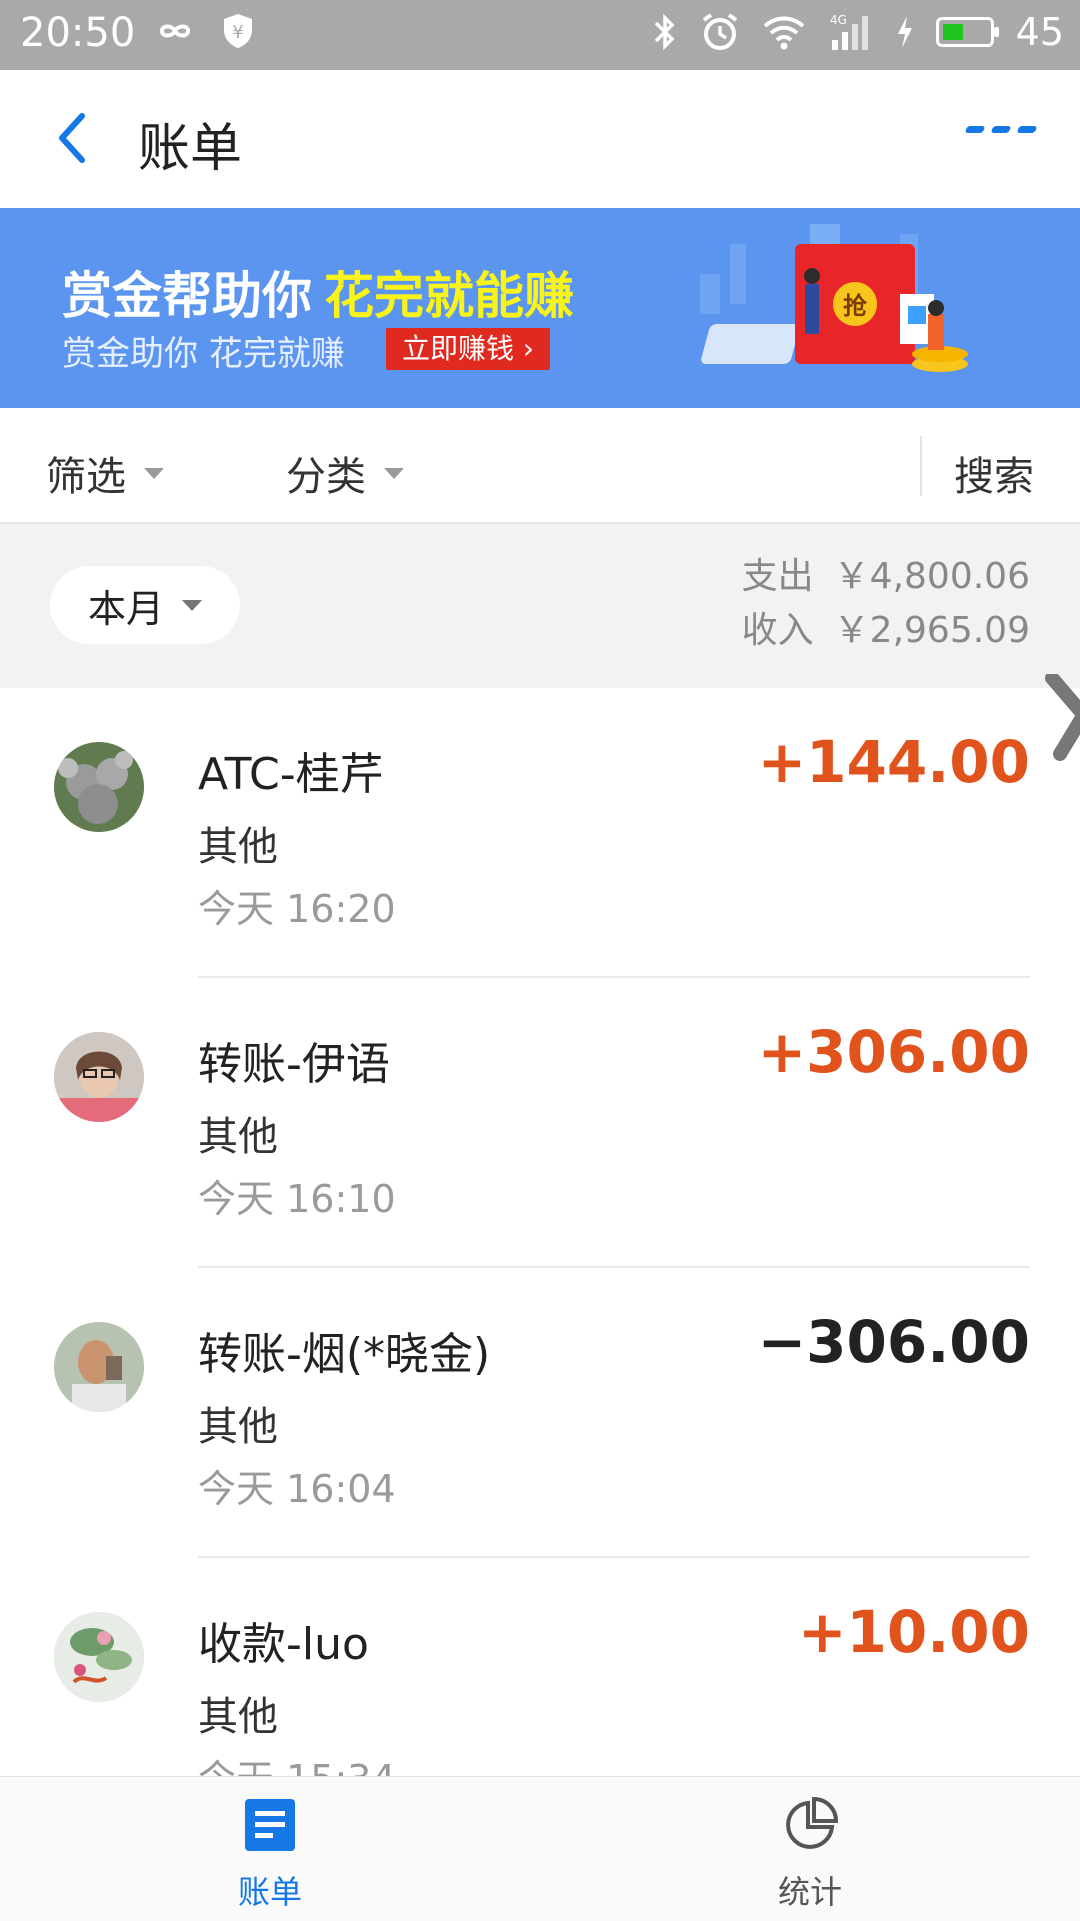 The image size is (1080, 1921). What do you see at coordinates (809, 1892) in the screenshot?
I see `tab-stats-label: 统计` at bounding box center [809, 1892].